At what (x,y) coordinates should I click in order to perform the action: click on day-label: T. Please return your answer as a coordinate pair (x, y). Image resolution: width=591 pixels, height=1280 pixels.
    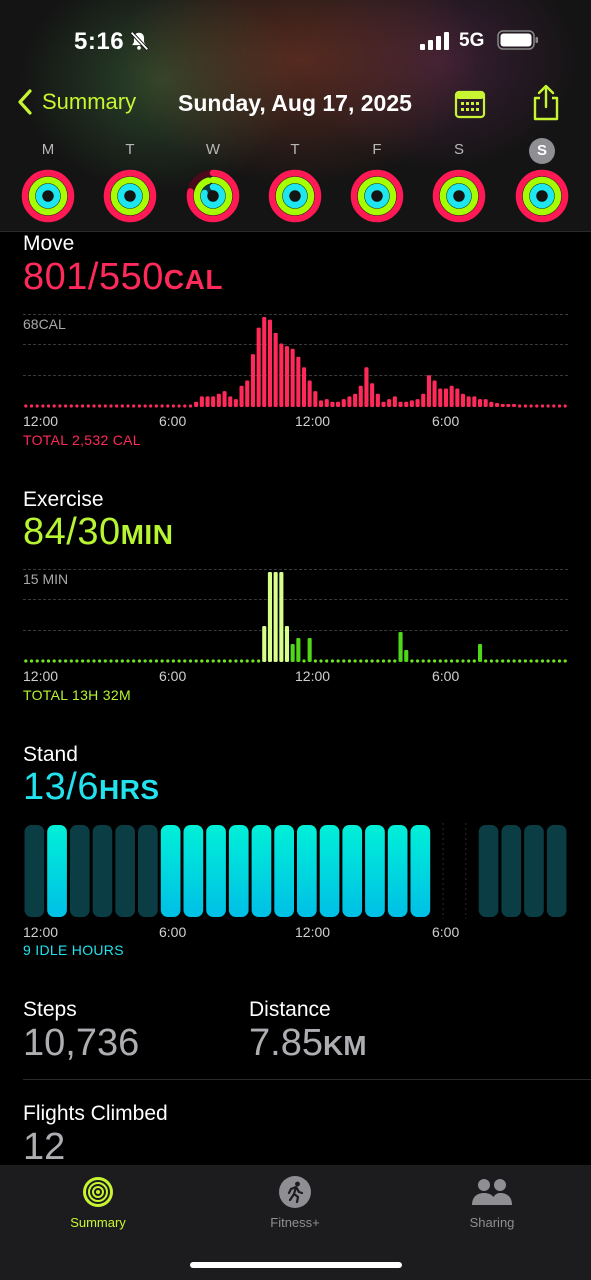
    Looking at the image, I should click on (130, 149).